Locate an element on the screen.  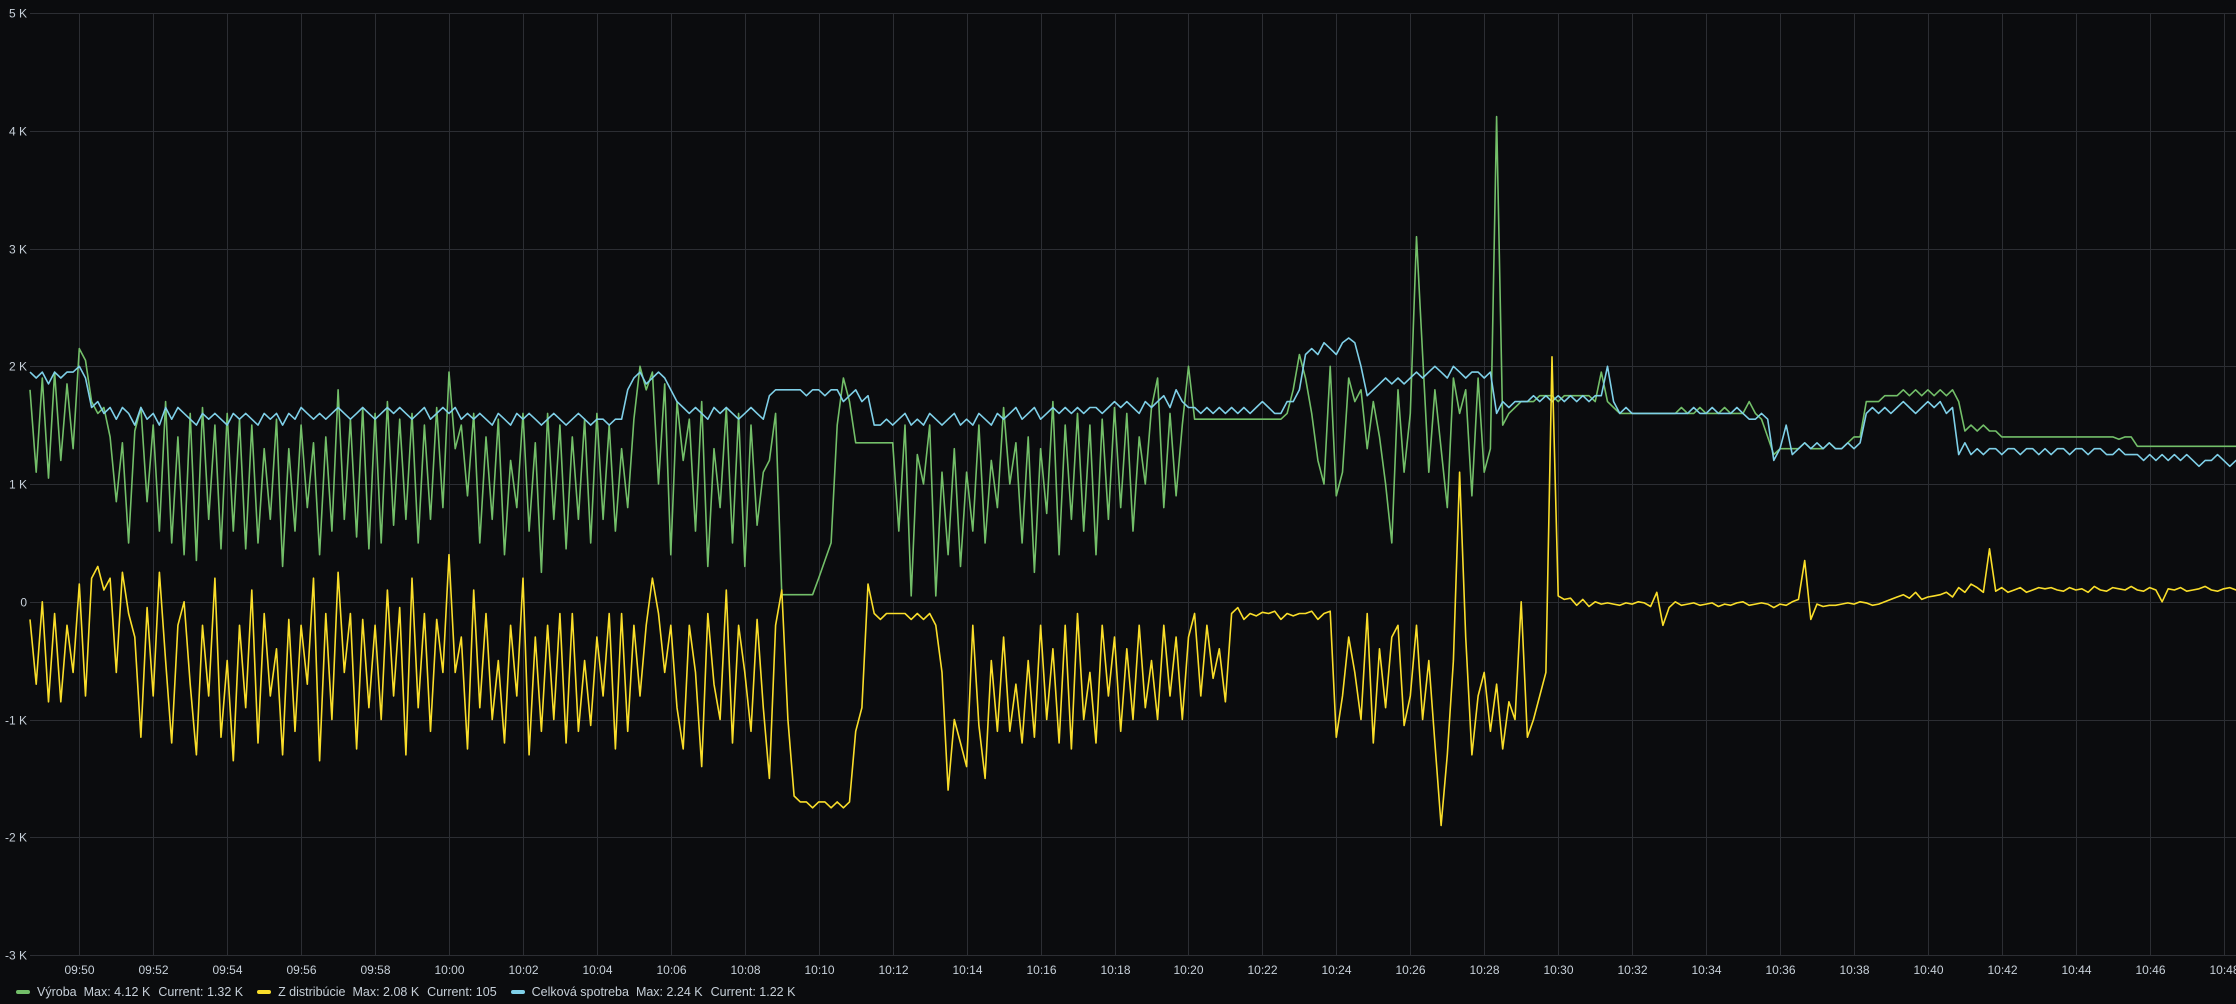
legend-item-z-distribucie: Z distribúcie Max: 2.08 K Current: 105 is located at coordinates (377, 992).